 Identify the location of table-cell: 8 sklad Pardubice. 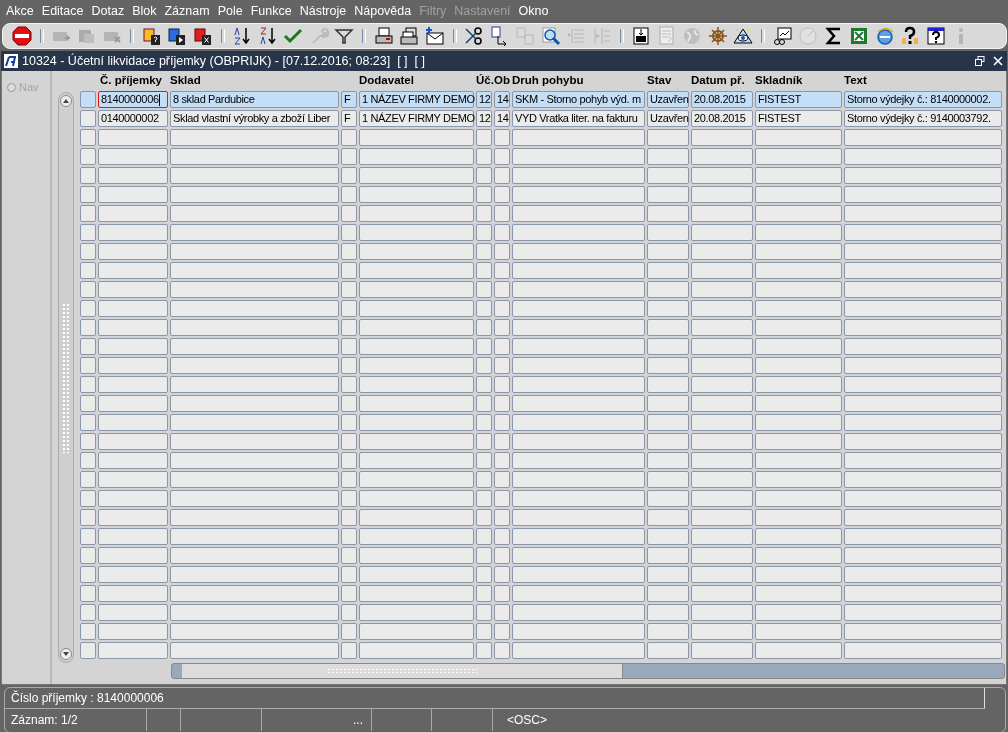
(254, 99).